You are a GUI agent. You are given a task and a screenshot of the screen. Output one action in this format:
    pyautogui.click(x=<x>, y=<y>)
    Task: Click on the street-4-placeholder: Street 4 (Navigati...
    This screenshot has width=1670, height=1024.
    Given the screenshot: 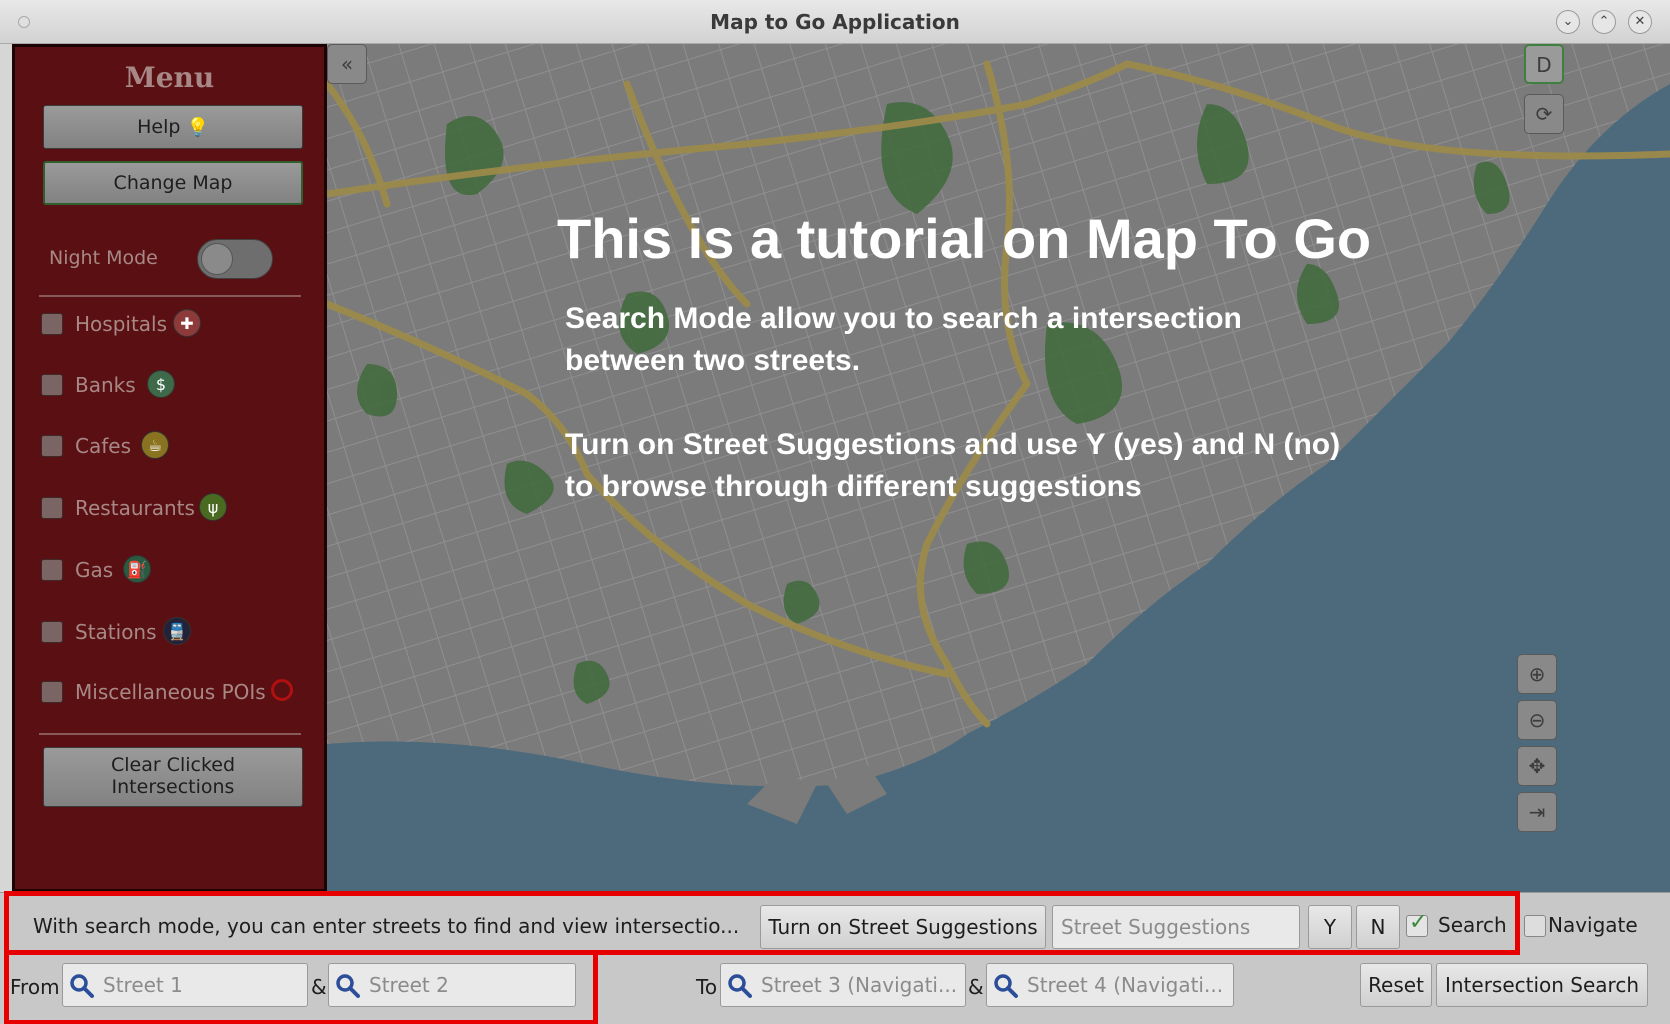 What is the action you would take?
    pyautogui.click(x=1125, y=985)
    